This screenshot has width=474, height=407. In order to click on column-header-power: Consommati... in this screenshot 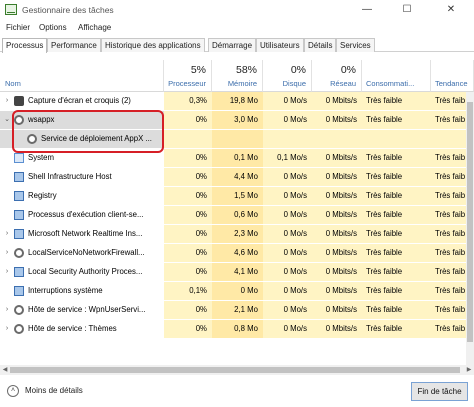, I will do `click(396, 76)`.